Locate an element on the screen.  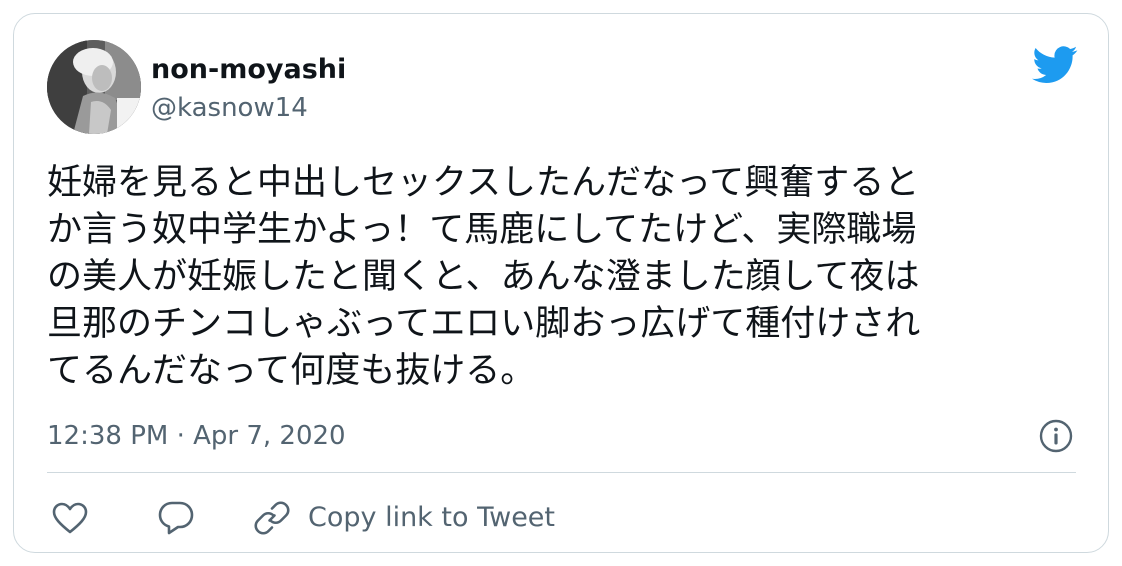
info-icon is located at coordinates (1056, 436).